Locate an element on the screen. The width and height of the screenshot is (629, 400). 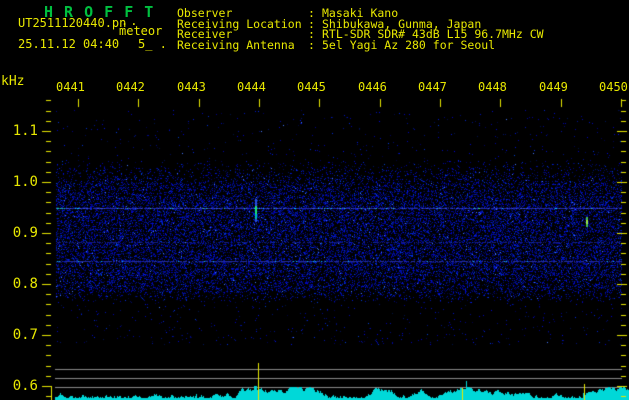
date-time-label: 25.11.12 04:40 is located at coordinates (69, 44).